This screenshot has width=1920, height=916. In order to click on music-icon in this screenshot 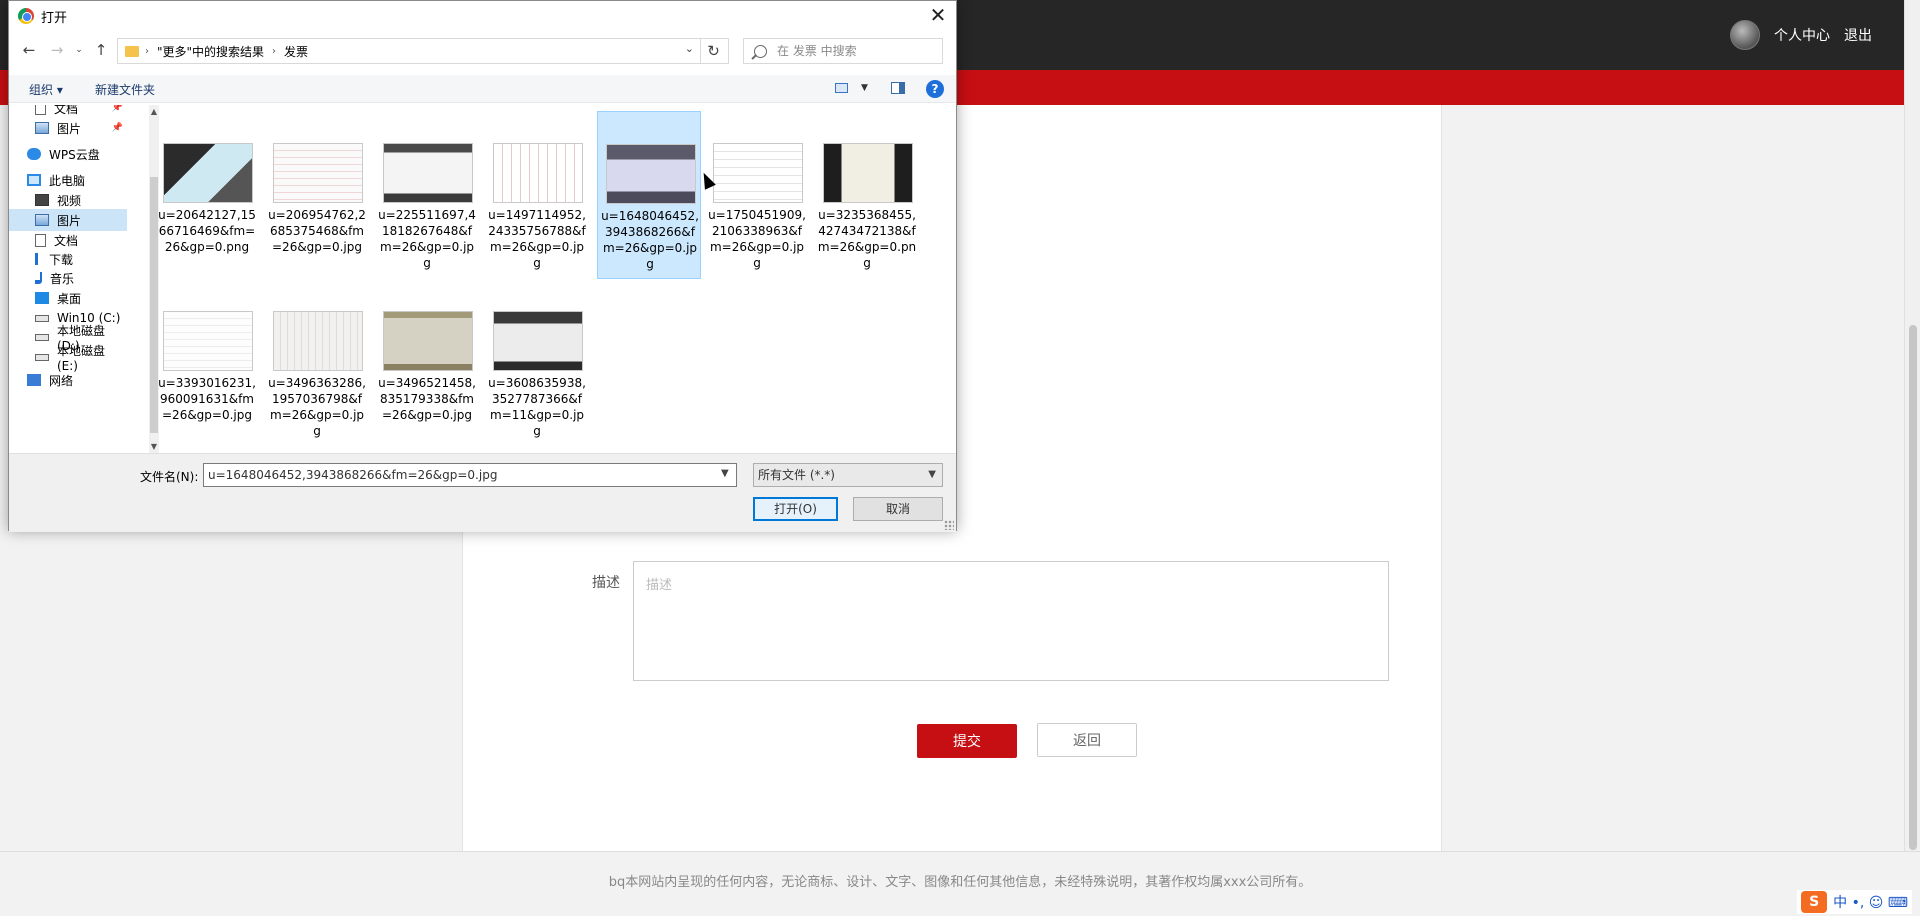, I will do `click(38, 278)`.